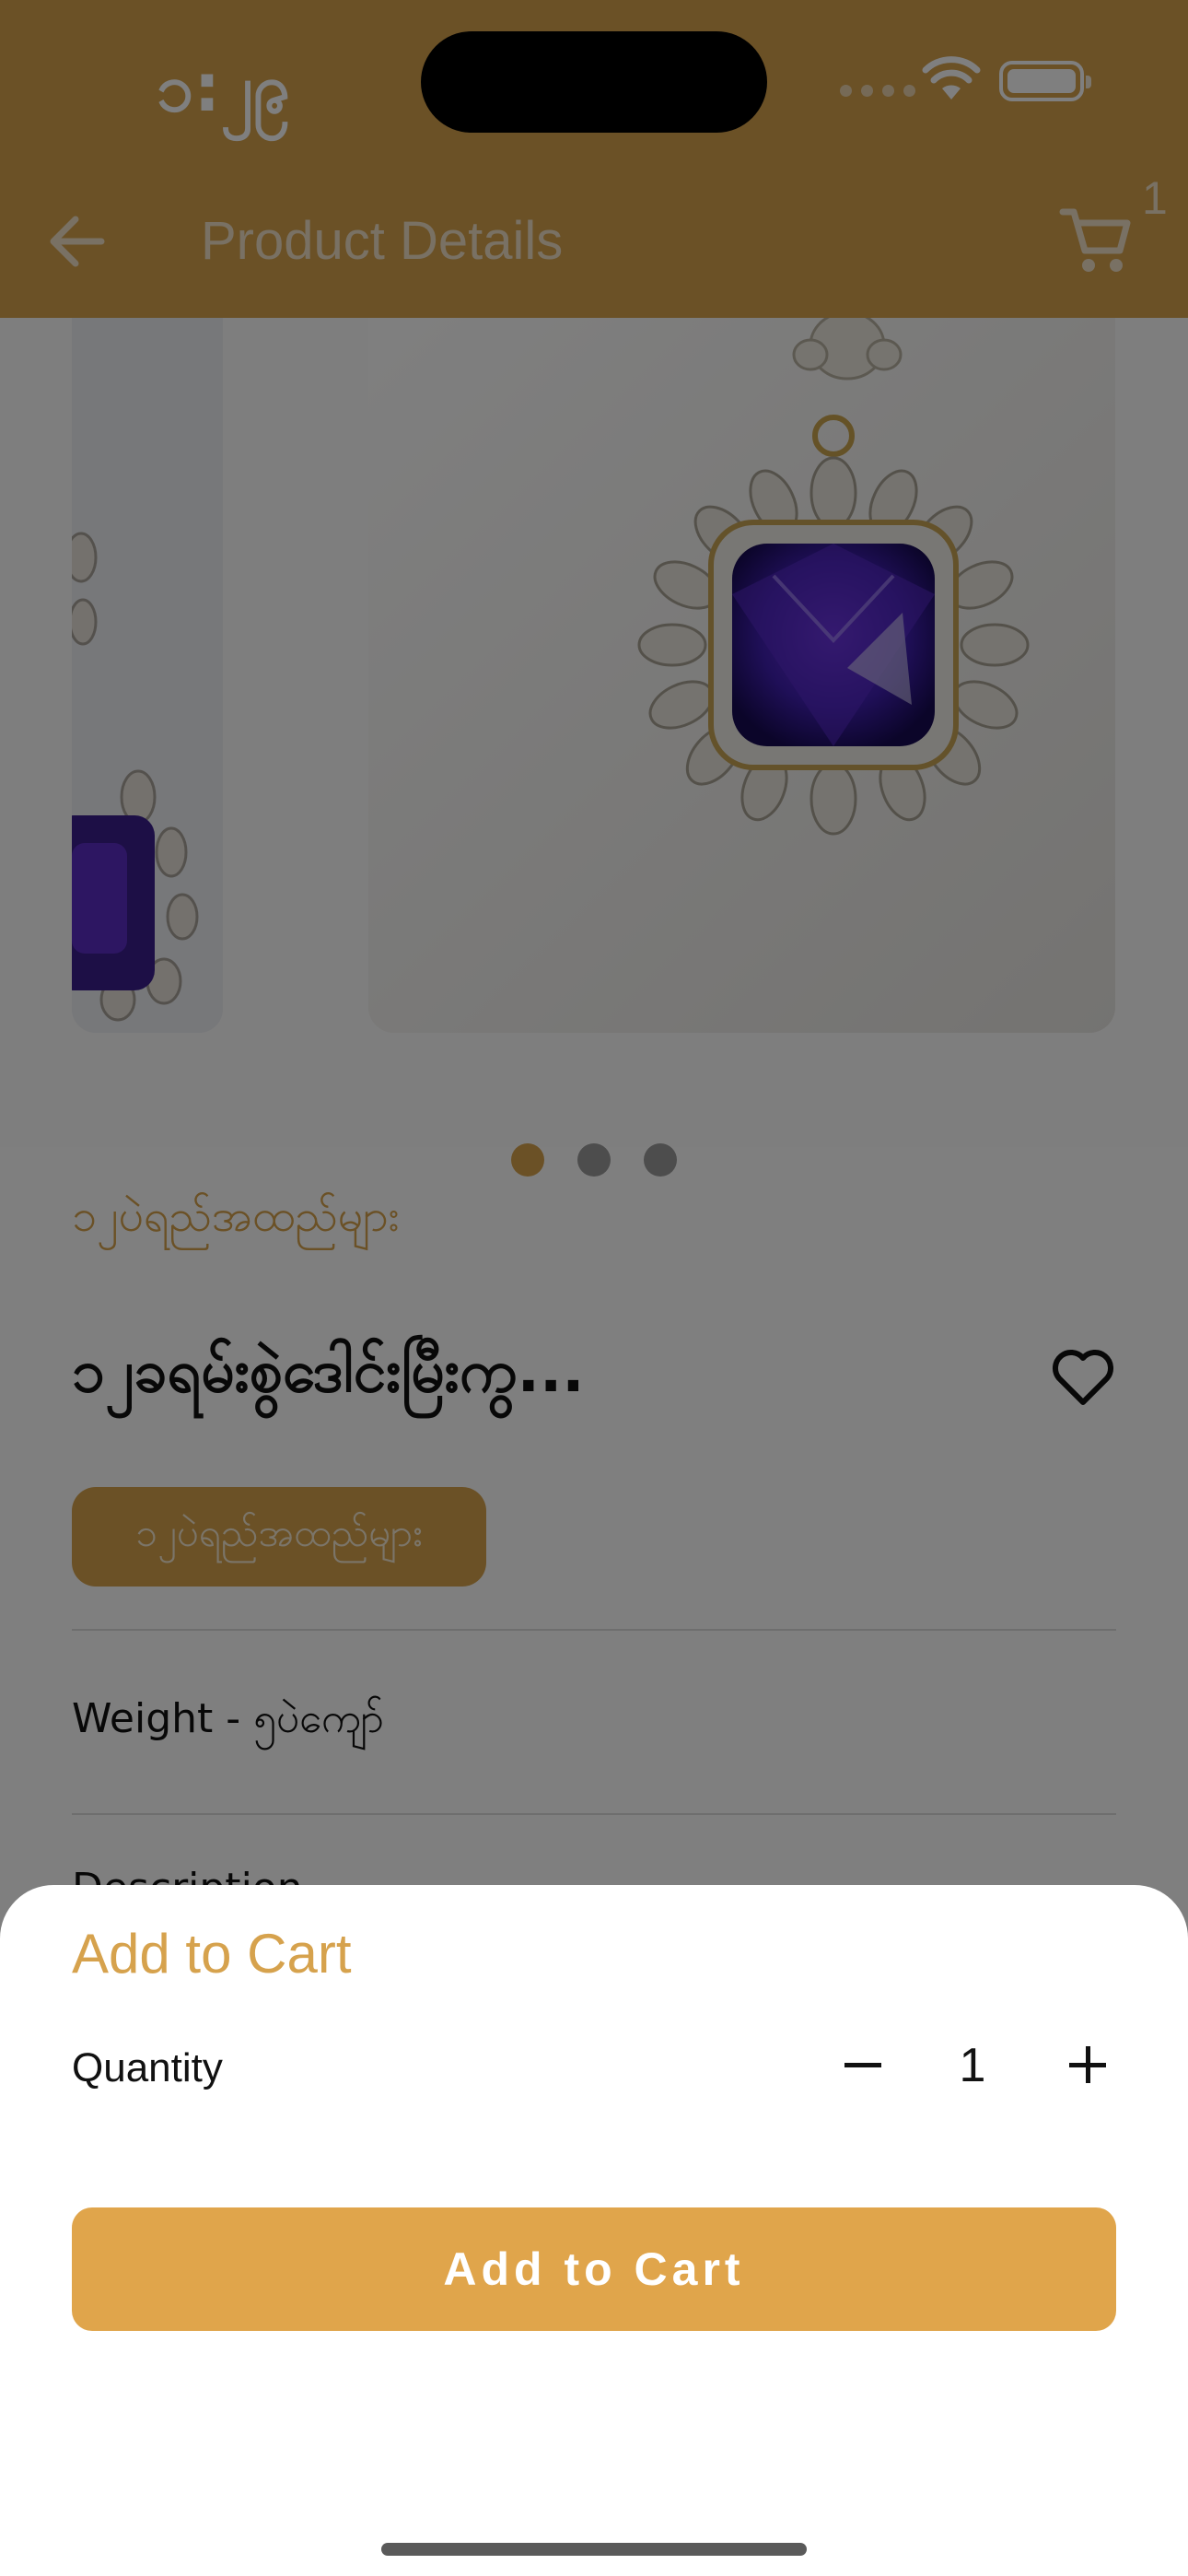  What do you see at coordinates (594, 2269) in the screenshot?
I see `add-to-cart-button: Add to Cart` at bounding box center [594, 2269].